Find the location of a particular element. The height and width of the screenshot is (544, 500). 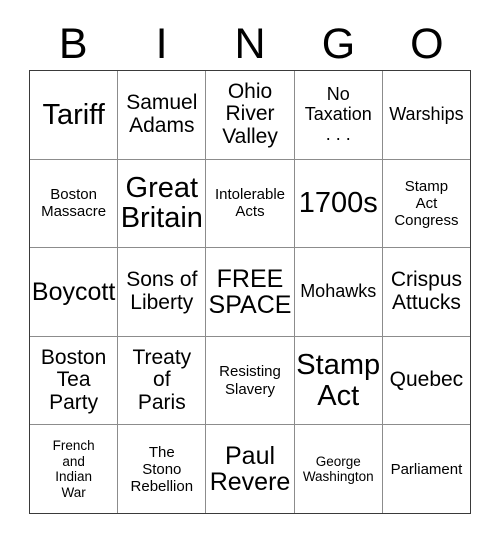

bingo-cell-label: Great Britain is located at coordinates (161, 203).